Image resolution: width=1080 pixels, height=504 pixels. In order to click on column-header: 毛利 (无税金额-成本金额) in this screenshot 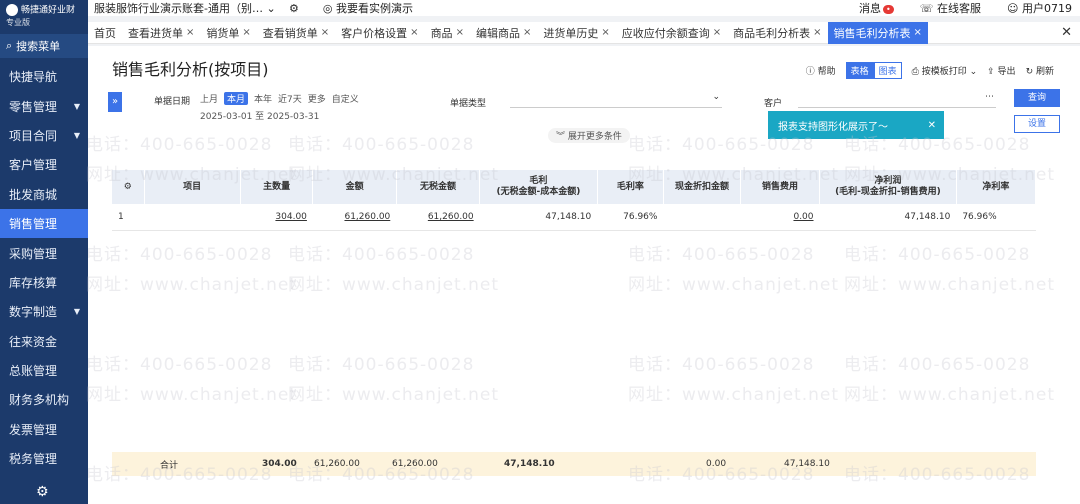, I will do `click(538, 187)`.